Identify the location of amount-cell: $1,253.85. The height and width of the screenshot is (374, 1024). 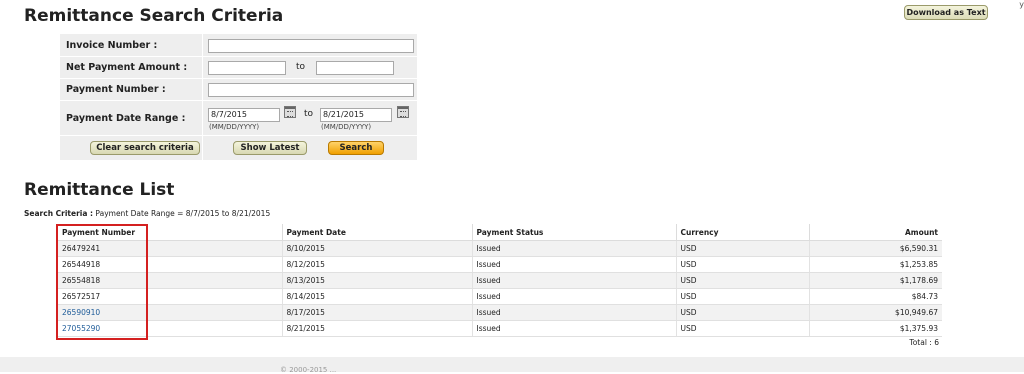
(875, 264).